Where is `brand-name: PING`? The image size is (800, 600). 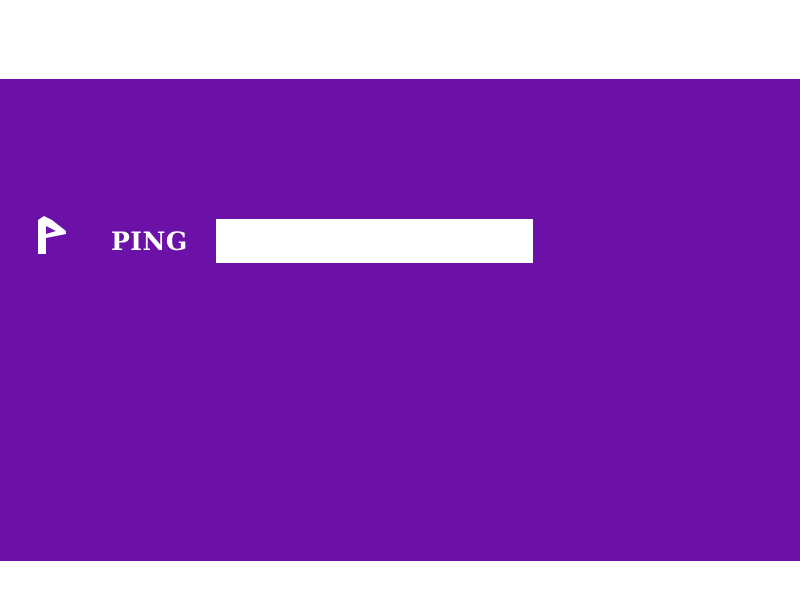
brand-name: PING is located at coordinates (149, 242).